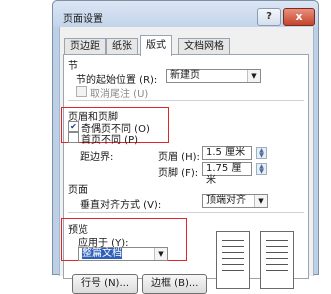 The width and height of the screenshot is (331, 294). I want to click on title-bar: 页面设置 ? x, so click(185, 14).